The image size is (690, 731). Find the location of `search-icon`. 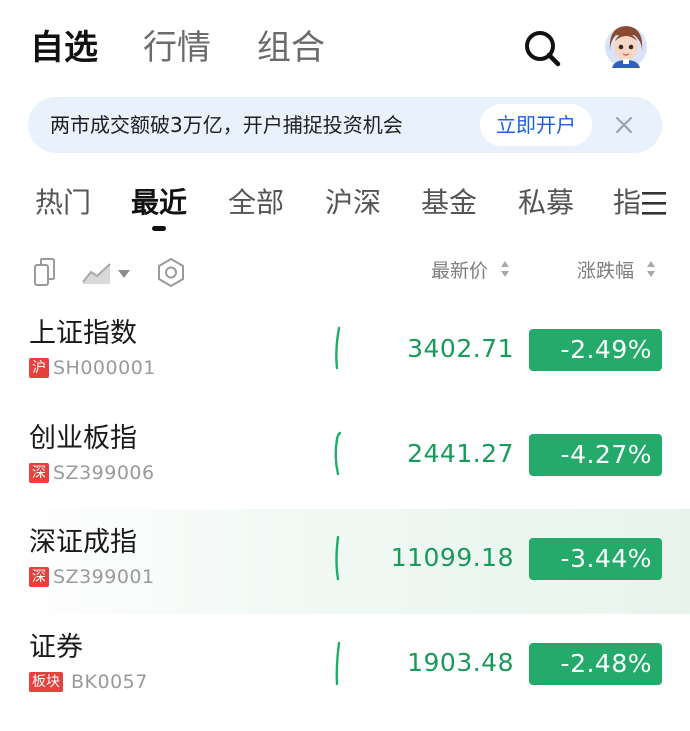

search-icon is located at coordinates (542, 48).